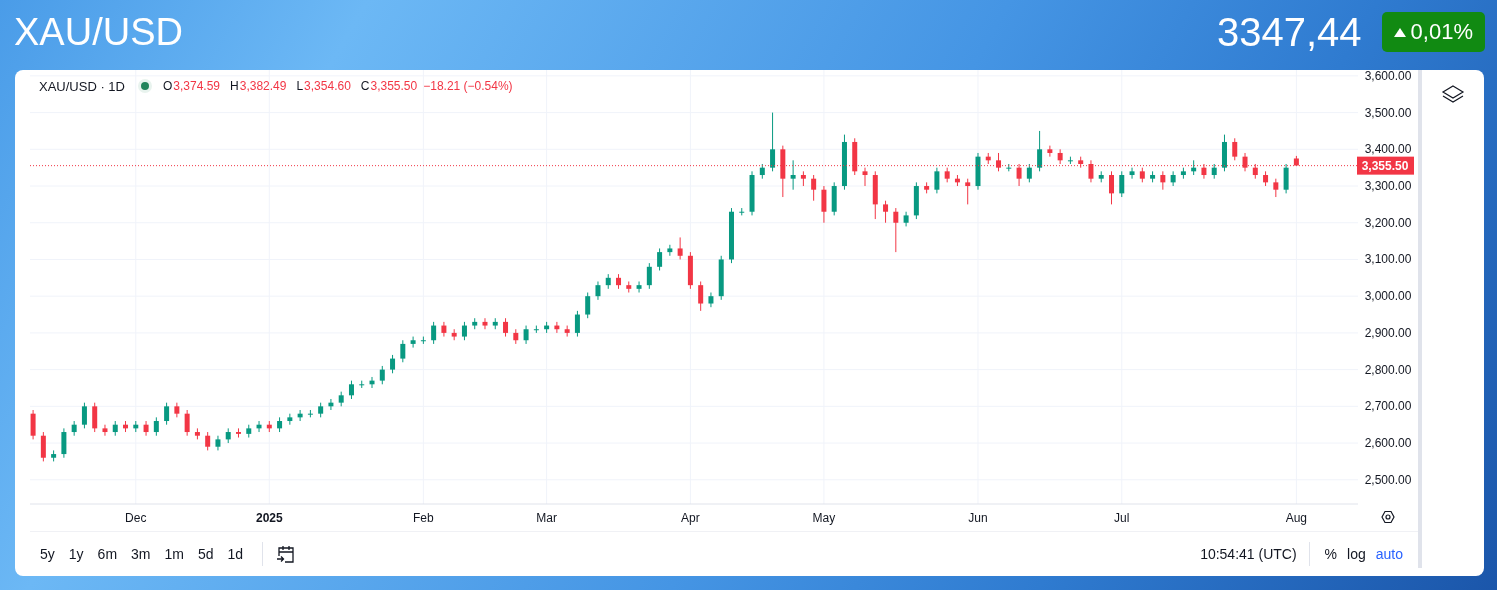 This screenshot has height=590, width=1497. What do you see at coordinates (174, 554) in the screenshot?
I see `range-button: 1m` at bounding box center [174, 554].